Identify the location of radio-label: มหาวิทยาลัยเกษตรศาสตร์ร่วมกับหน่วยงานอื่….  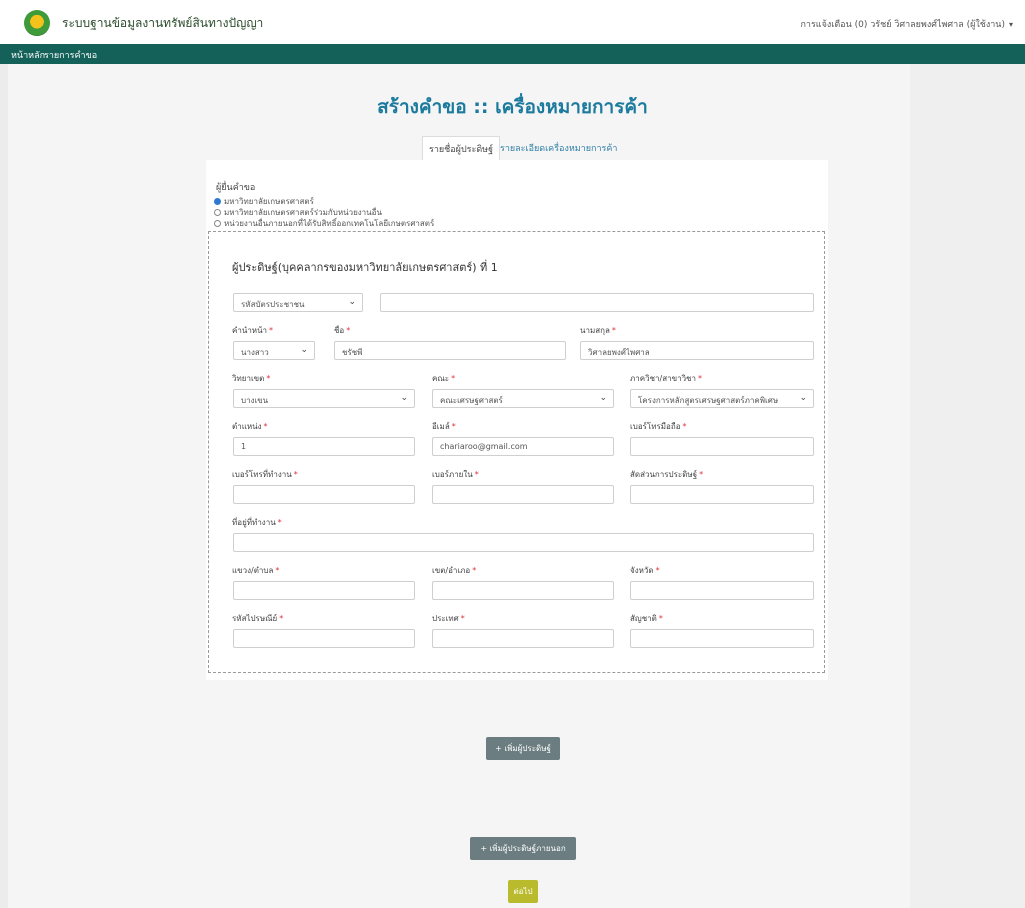
(303, 212).